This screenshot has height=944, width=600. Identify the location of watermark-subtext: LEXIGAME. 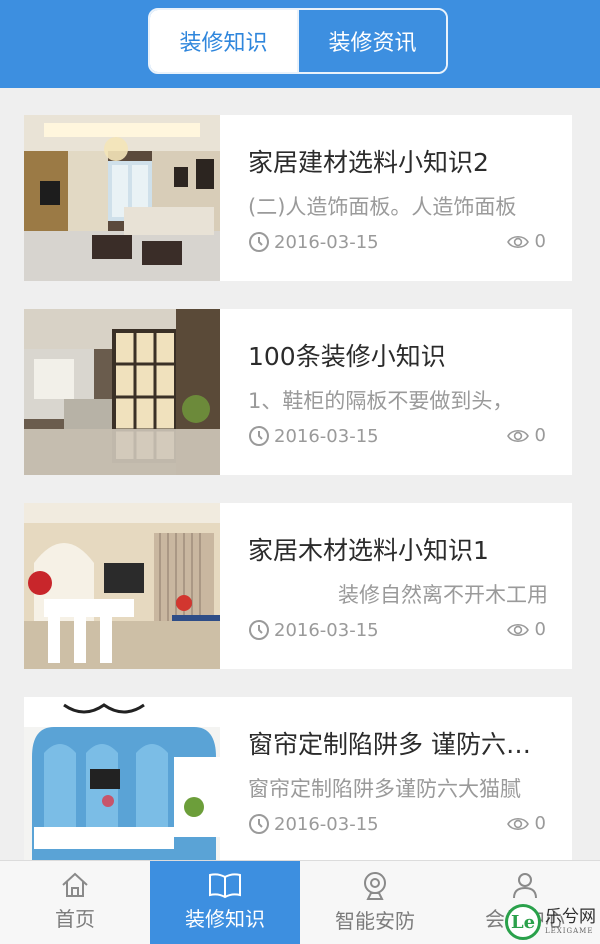
(569, 931).